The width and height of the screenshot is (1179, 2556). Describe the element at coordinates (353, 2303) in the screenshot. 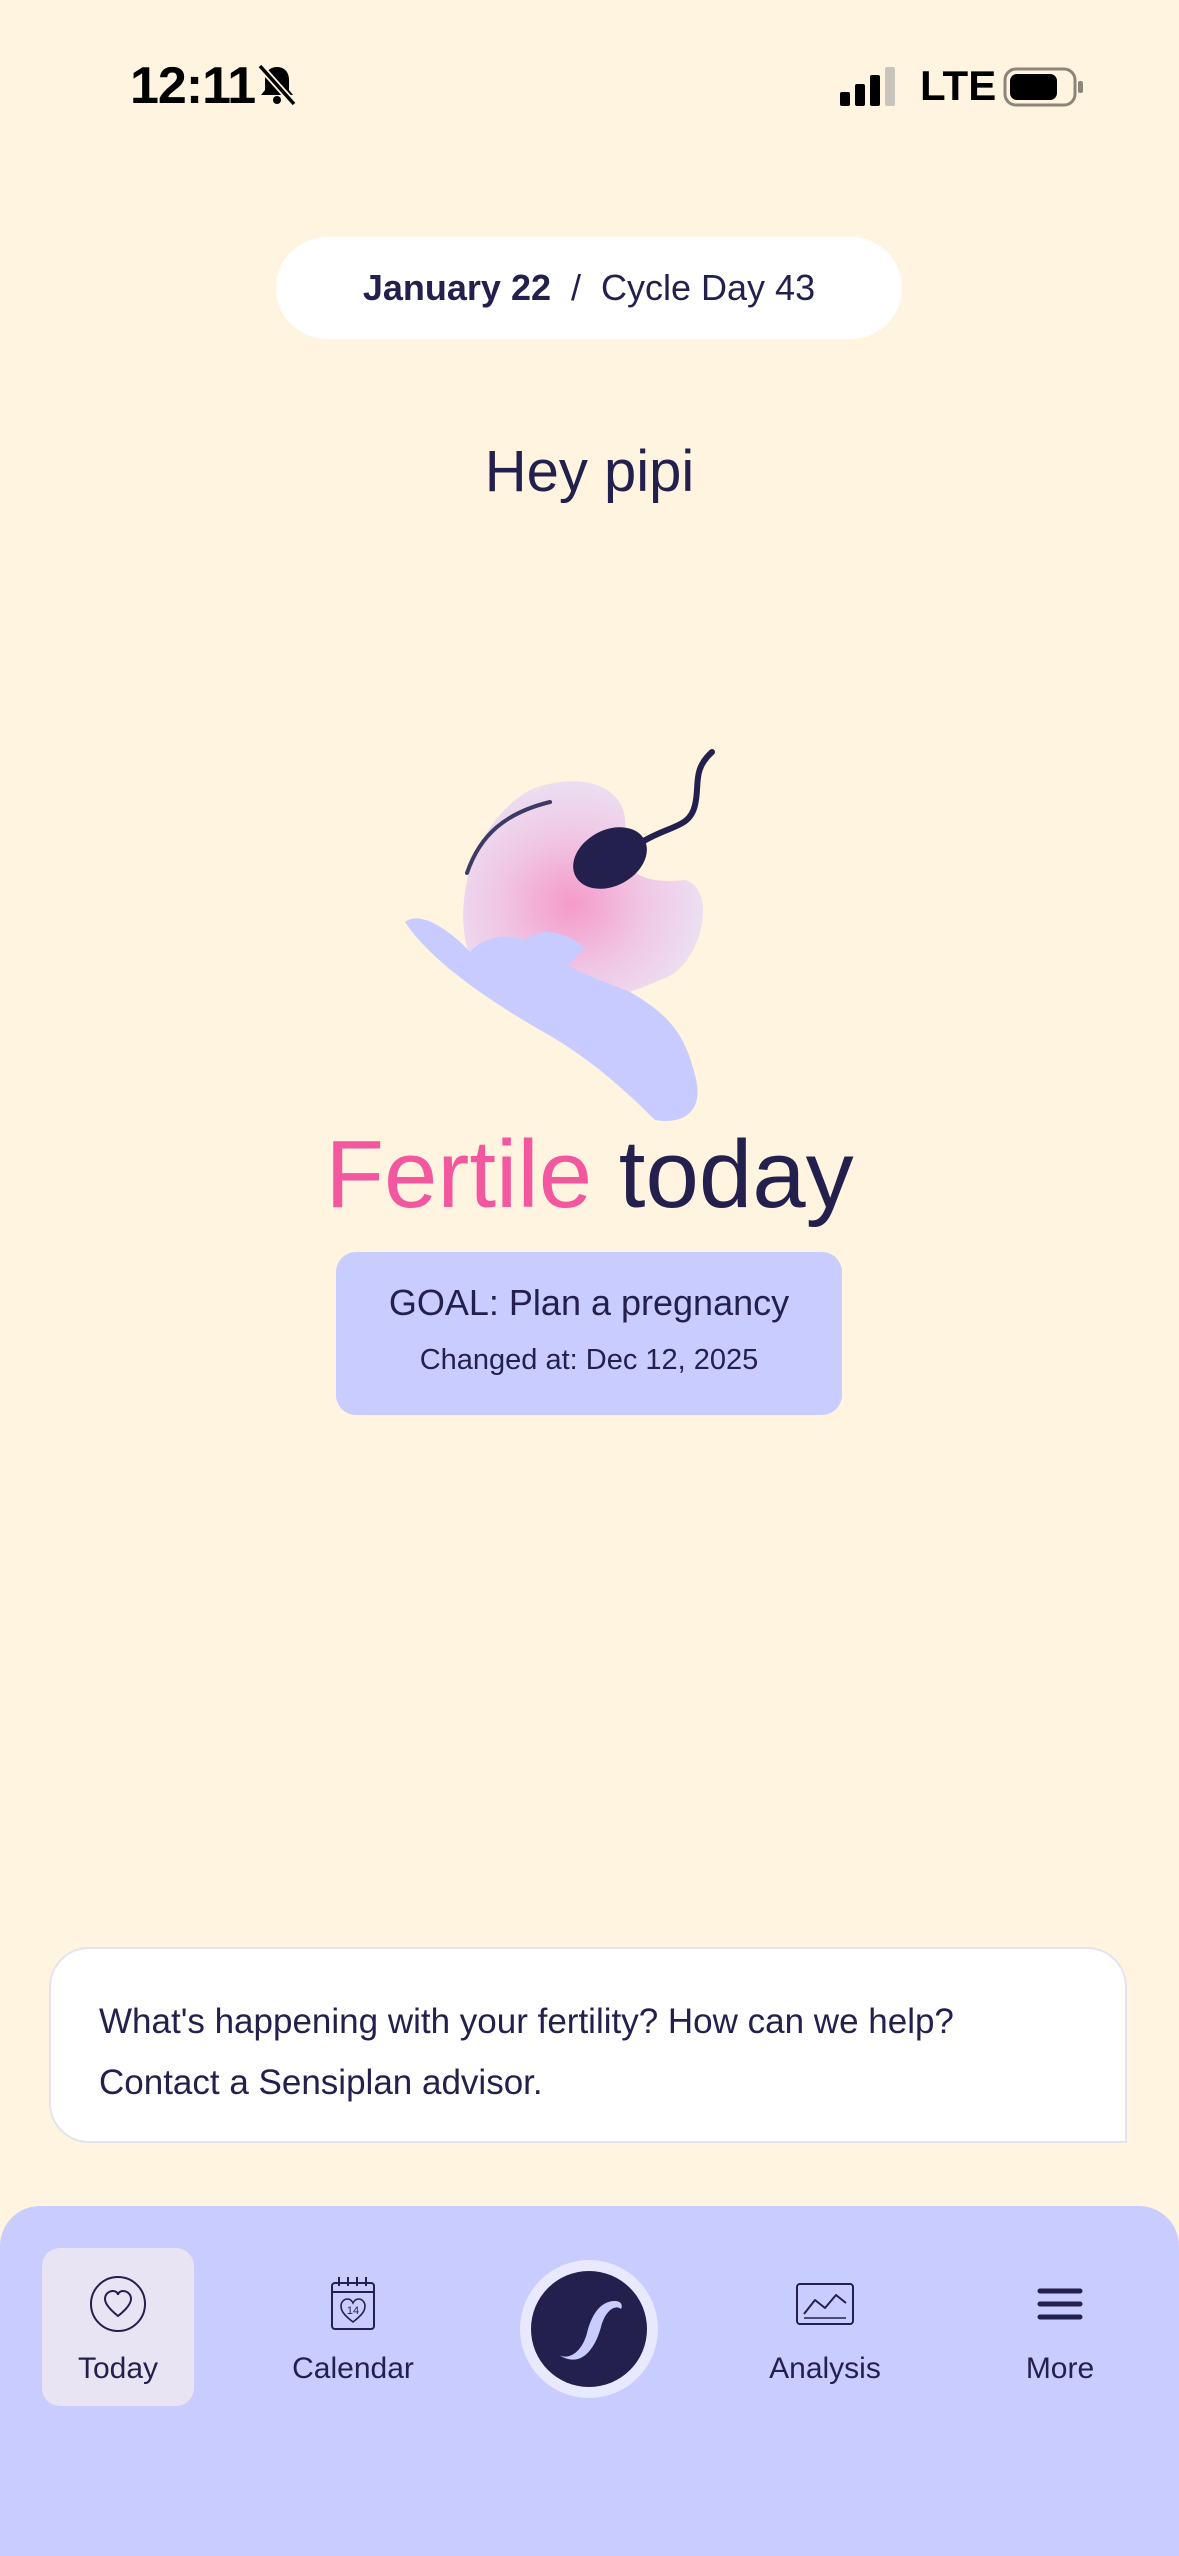

I see `calendar-icon: 14` at that location.